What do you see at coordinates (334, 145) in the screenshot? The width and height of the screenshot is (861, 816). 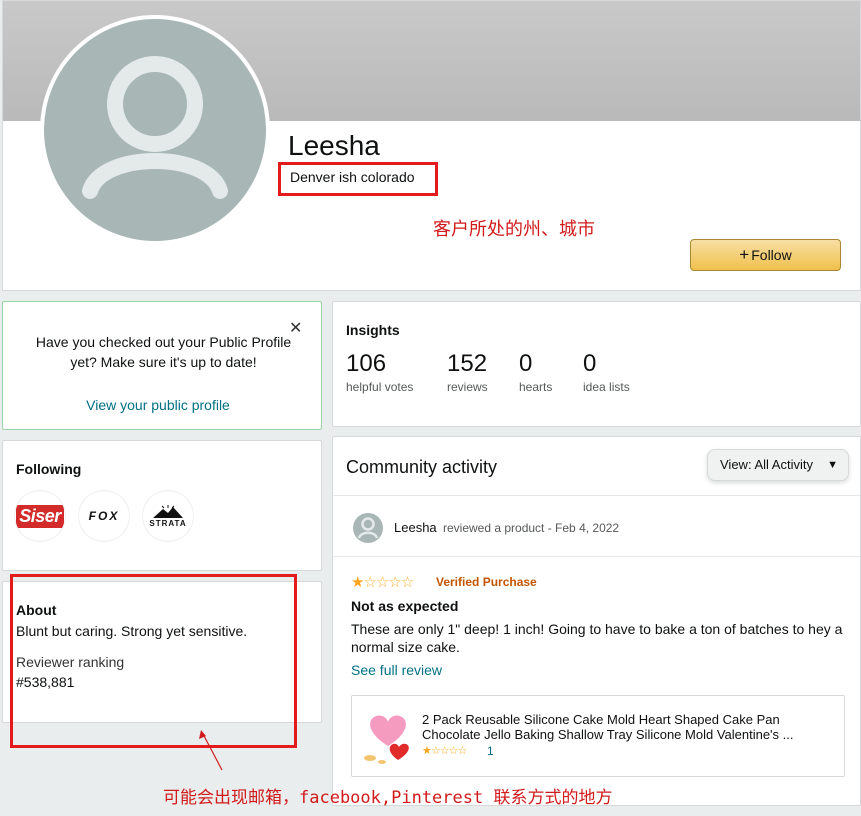 I see `profile-name: Leesha` at bounding box center [334, 145].